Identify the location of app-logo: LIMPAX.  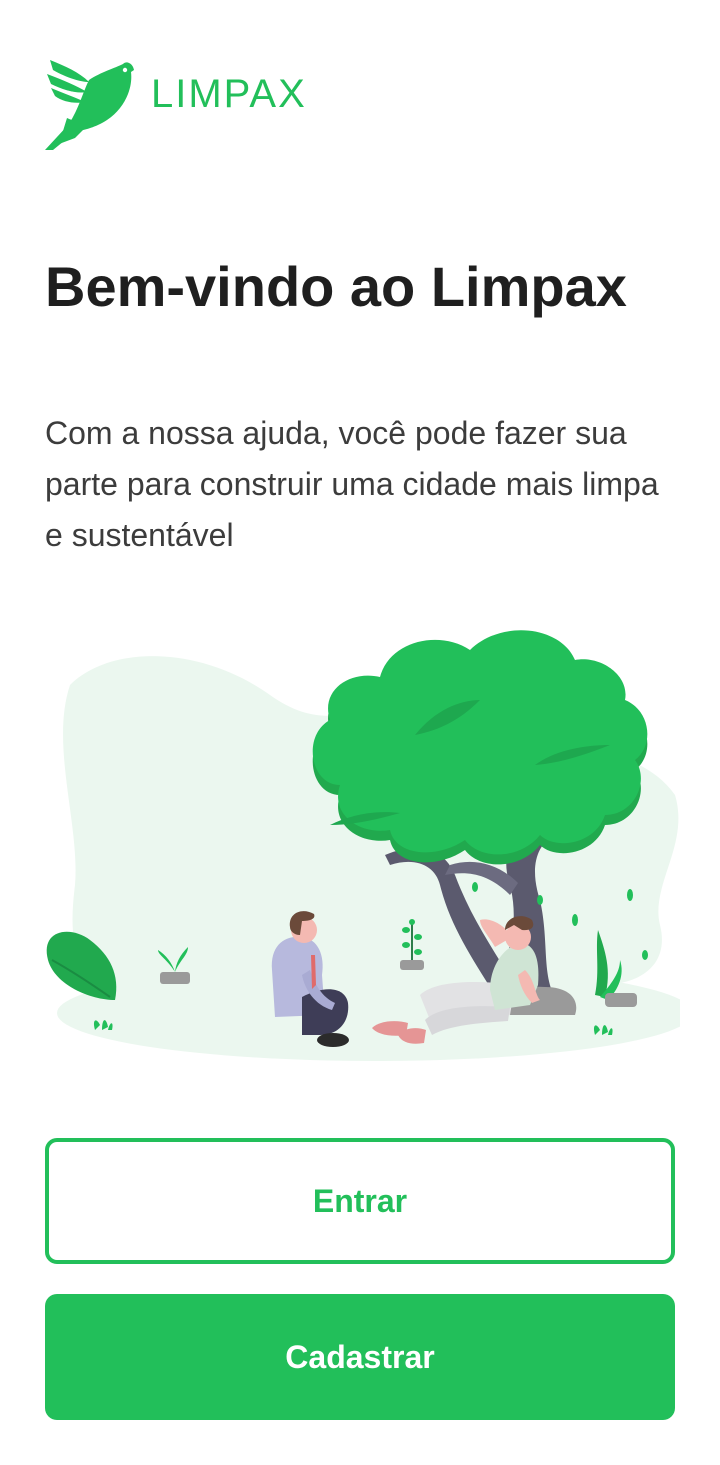
(176, 105).